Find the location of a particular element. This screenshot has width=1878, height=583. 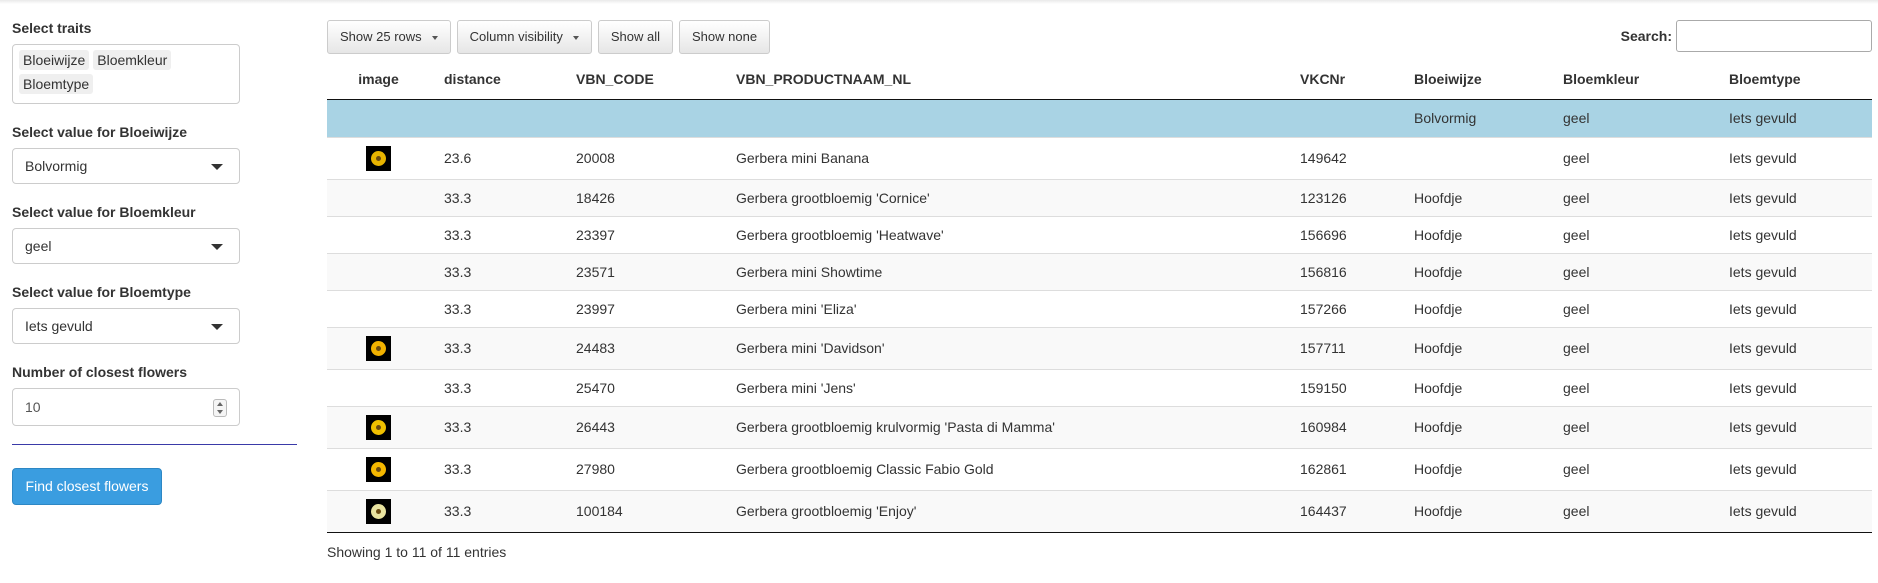

table-info: Showing 1 to 11 of 11 entries is located at coordinates (417, 552).